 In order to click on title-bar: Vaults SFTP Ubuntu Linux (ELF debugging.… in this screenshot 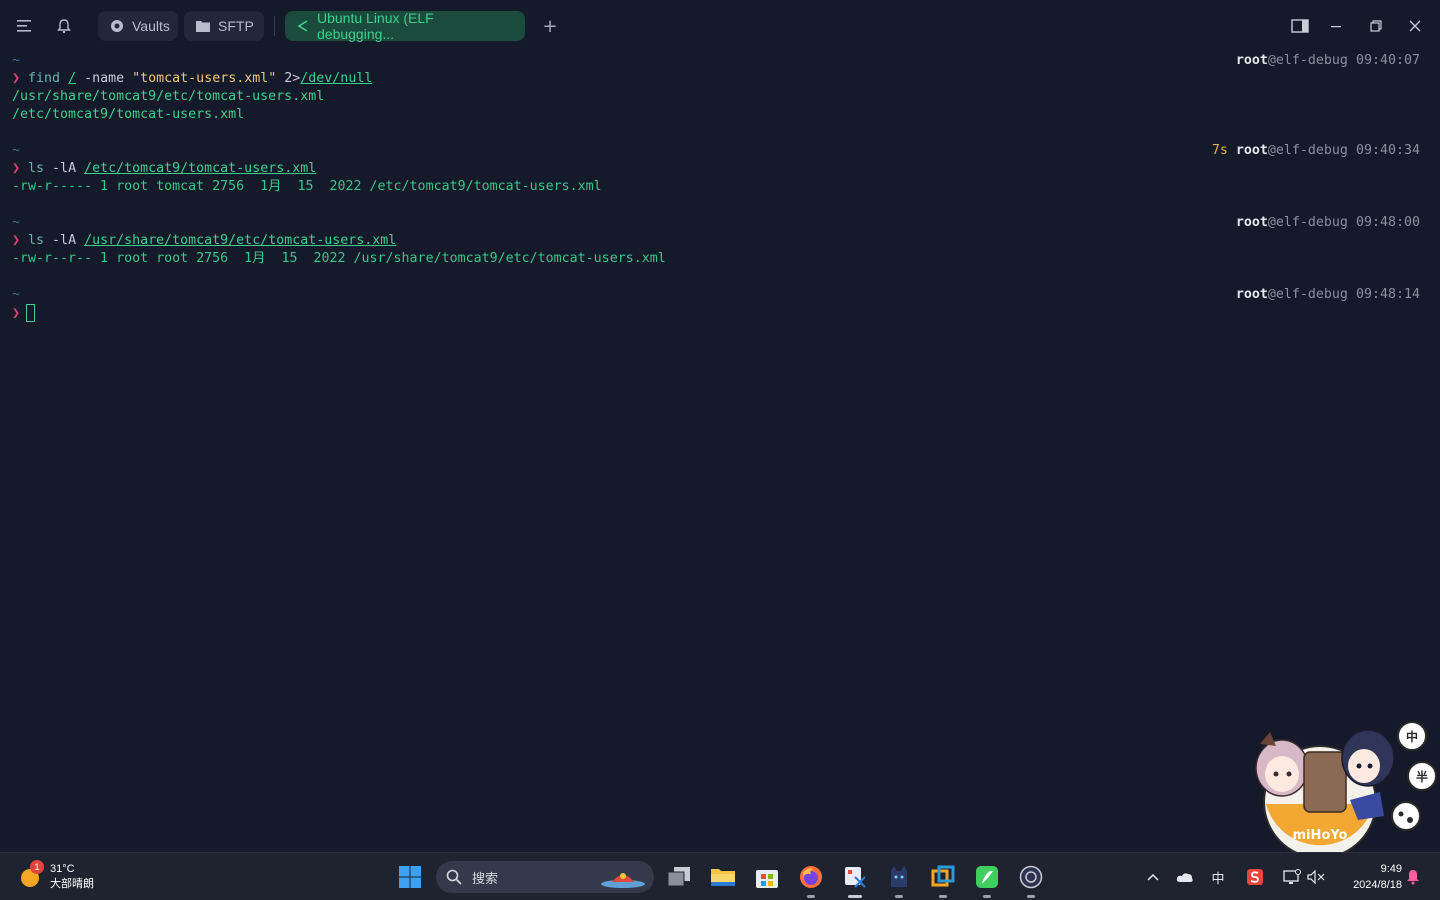, I will do `click(720, 26)`.